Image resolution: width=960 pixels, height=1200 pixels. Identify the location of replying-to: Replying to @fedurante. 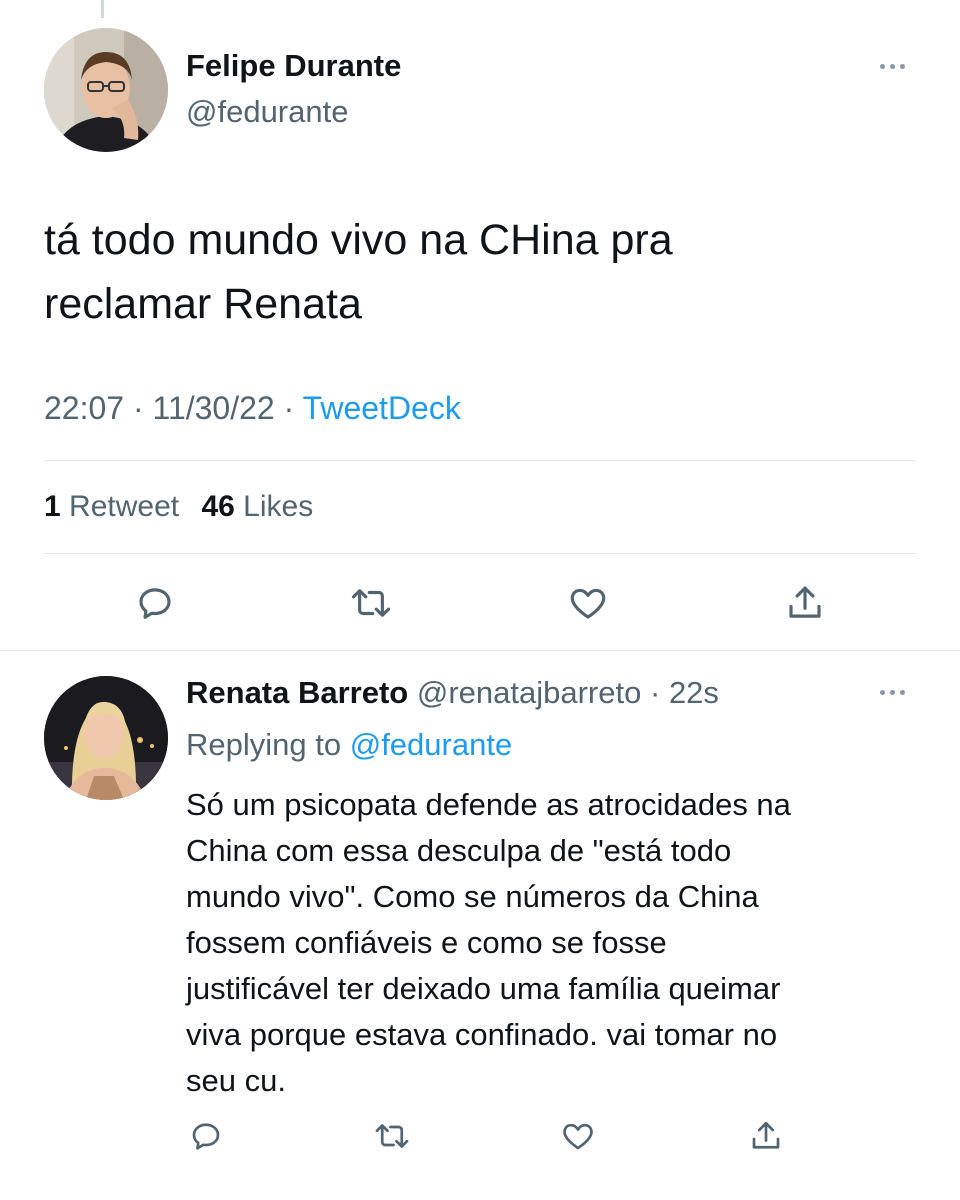
(349, 745).